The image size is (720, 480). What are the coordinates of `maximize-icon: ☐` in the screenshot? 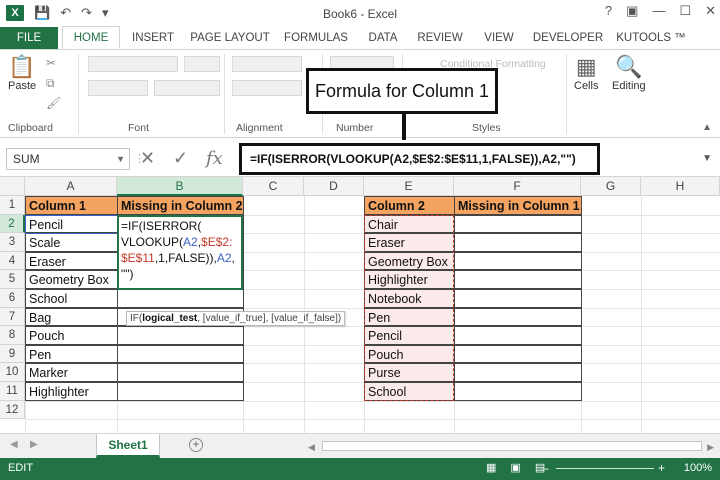 It's located at (685, 11).